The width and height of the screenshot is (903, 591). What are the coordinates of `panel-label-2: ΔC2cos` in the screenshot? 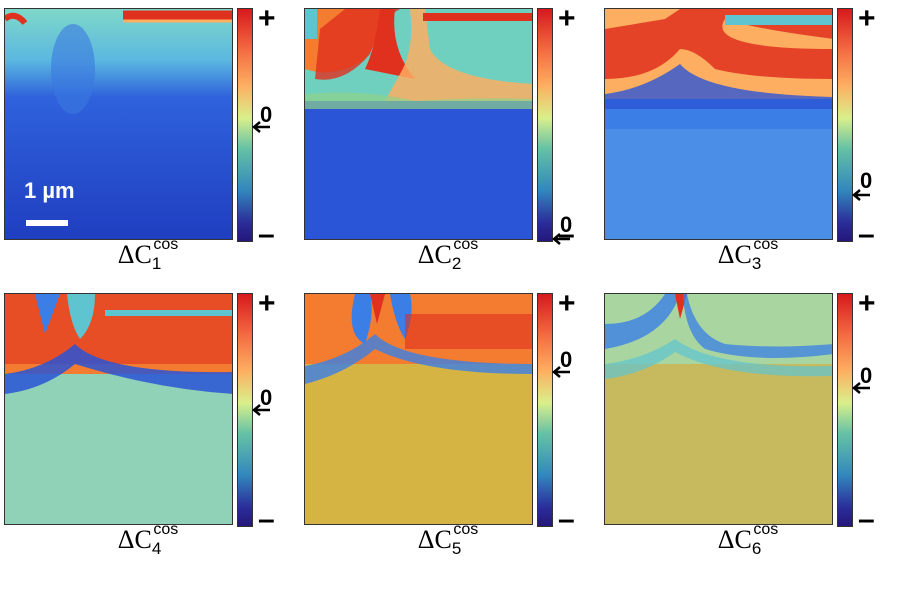 It's located at (448, 255).